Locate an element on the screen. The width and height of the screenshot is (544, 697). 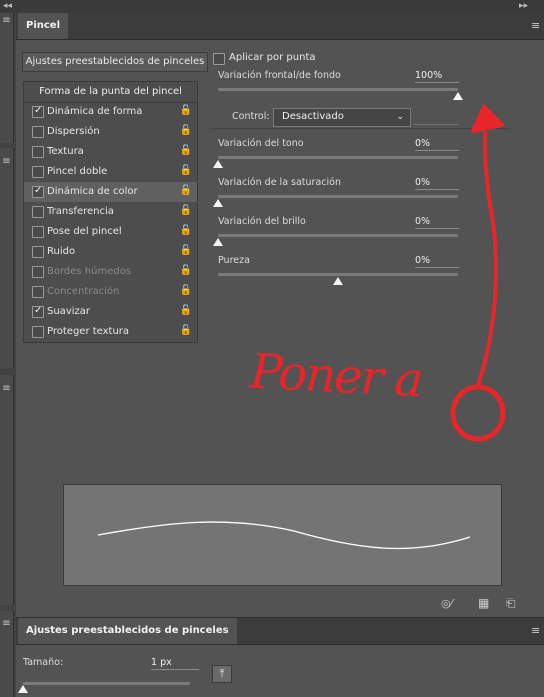
item-label: Ruido is located at coordinates (61, 251).